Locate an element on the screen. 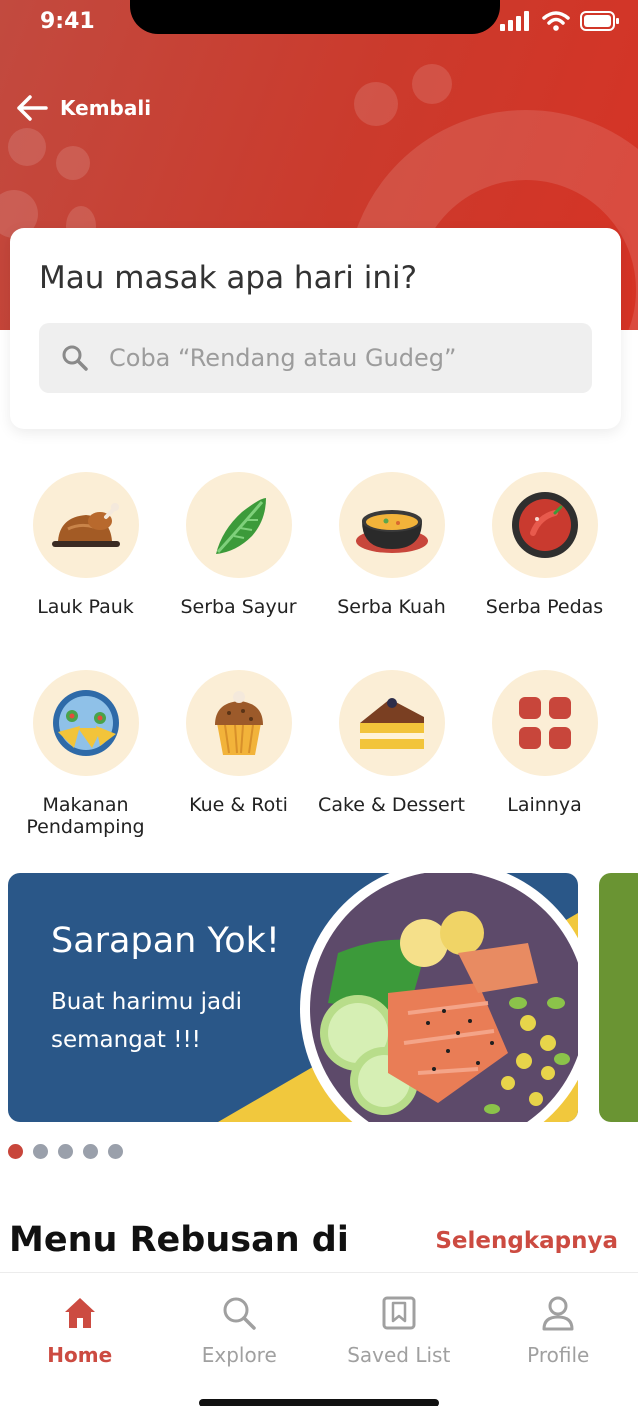 This screenshot has width=638, height=1406. leaf-icon is located at coordinates (240, 526).